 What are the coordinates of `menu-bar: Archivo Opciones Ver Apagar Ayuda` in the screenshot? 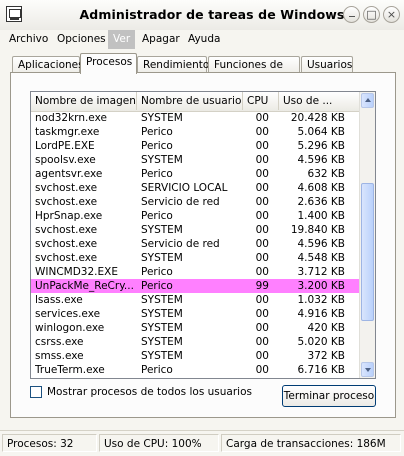 It's located at (202, 40).